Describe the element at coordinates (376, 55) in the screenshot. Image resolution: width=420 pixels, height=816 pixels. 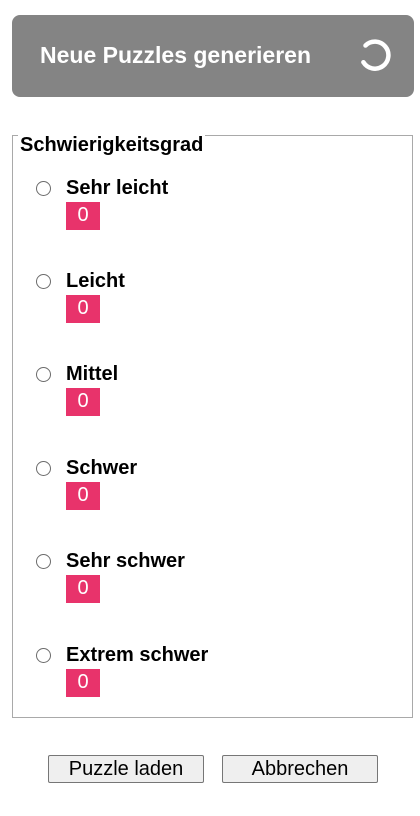
I see `loading-spinner-icon` at that location.